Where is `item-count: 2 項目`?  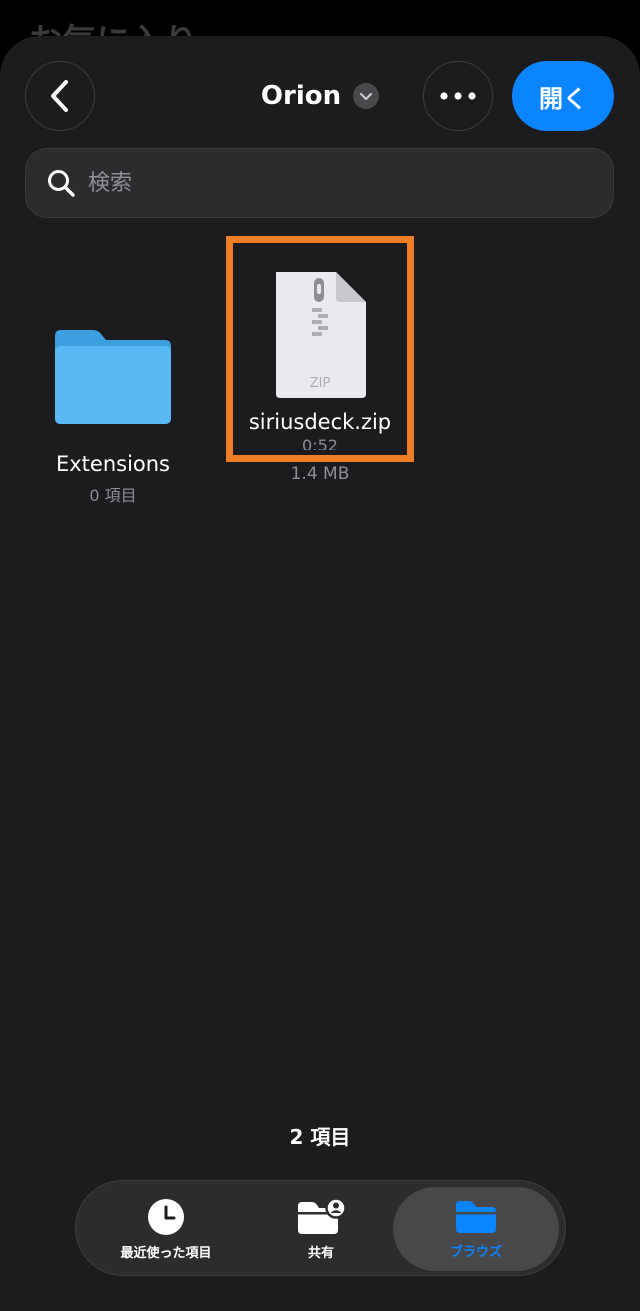
item-count: 2 項目 is located at coordinates (320, 1137).